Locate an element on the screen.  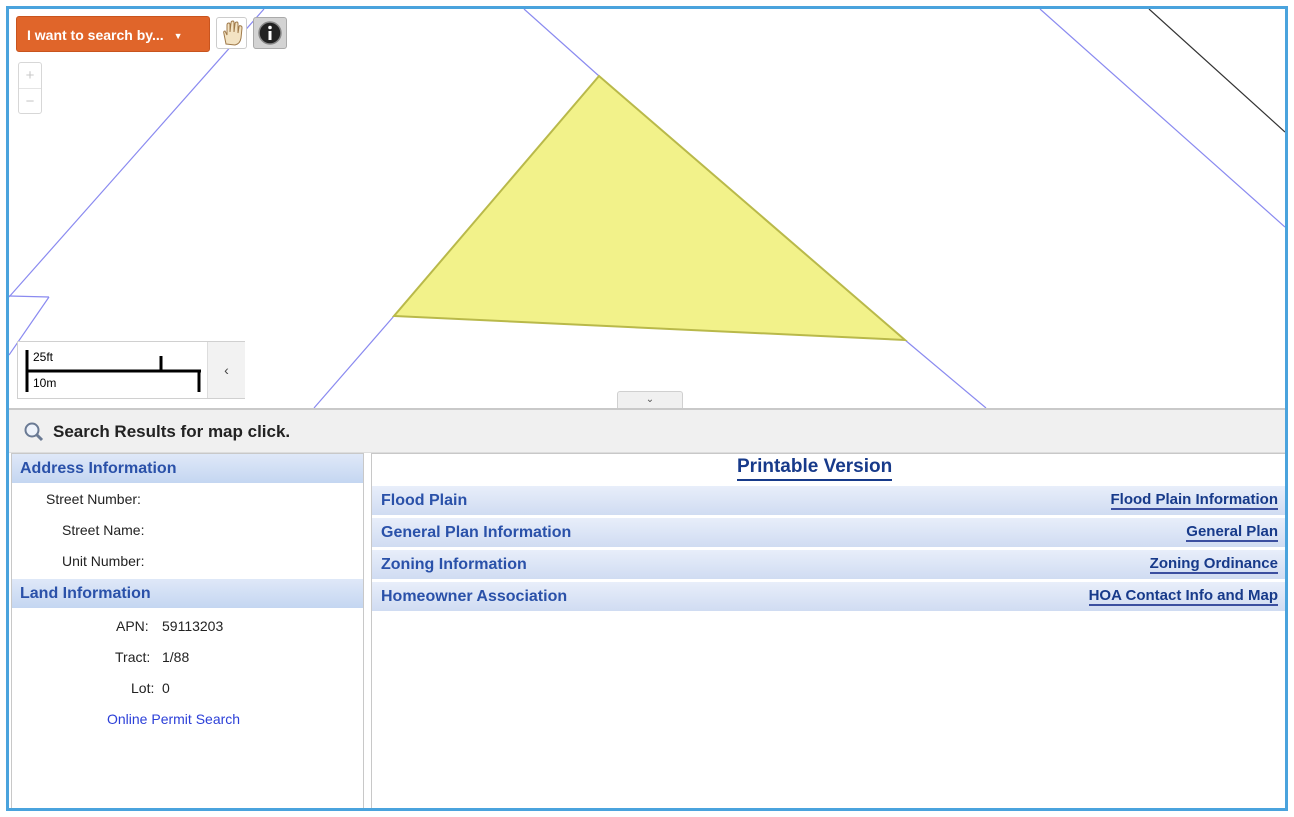
tract-label: Tract: is located at coordinates (133, 657).